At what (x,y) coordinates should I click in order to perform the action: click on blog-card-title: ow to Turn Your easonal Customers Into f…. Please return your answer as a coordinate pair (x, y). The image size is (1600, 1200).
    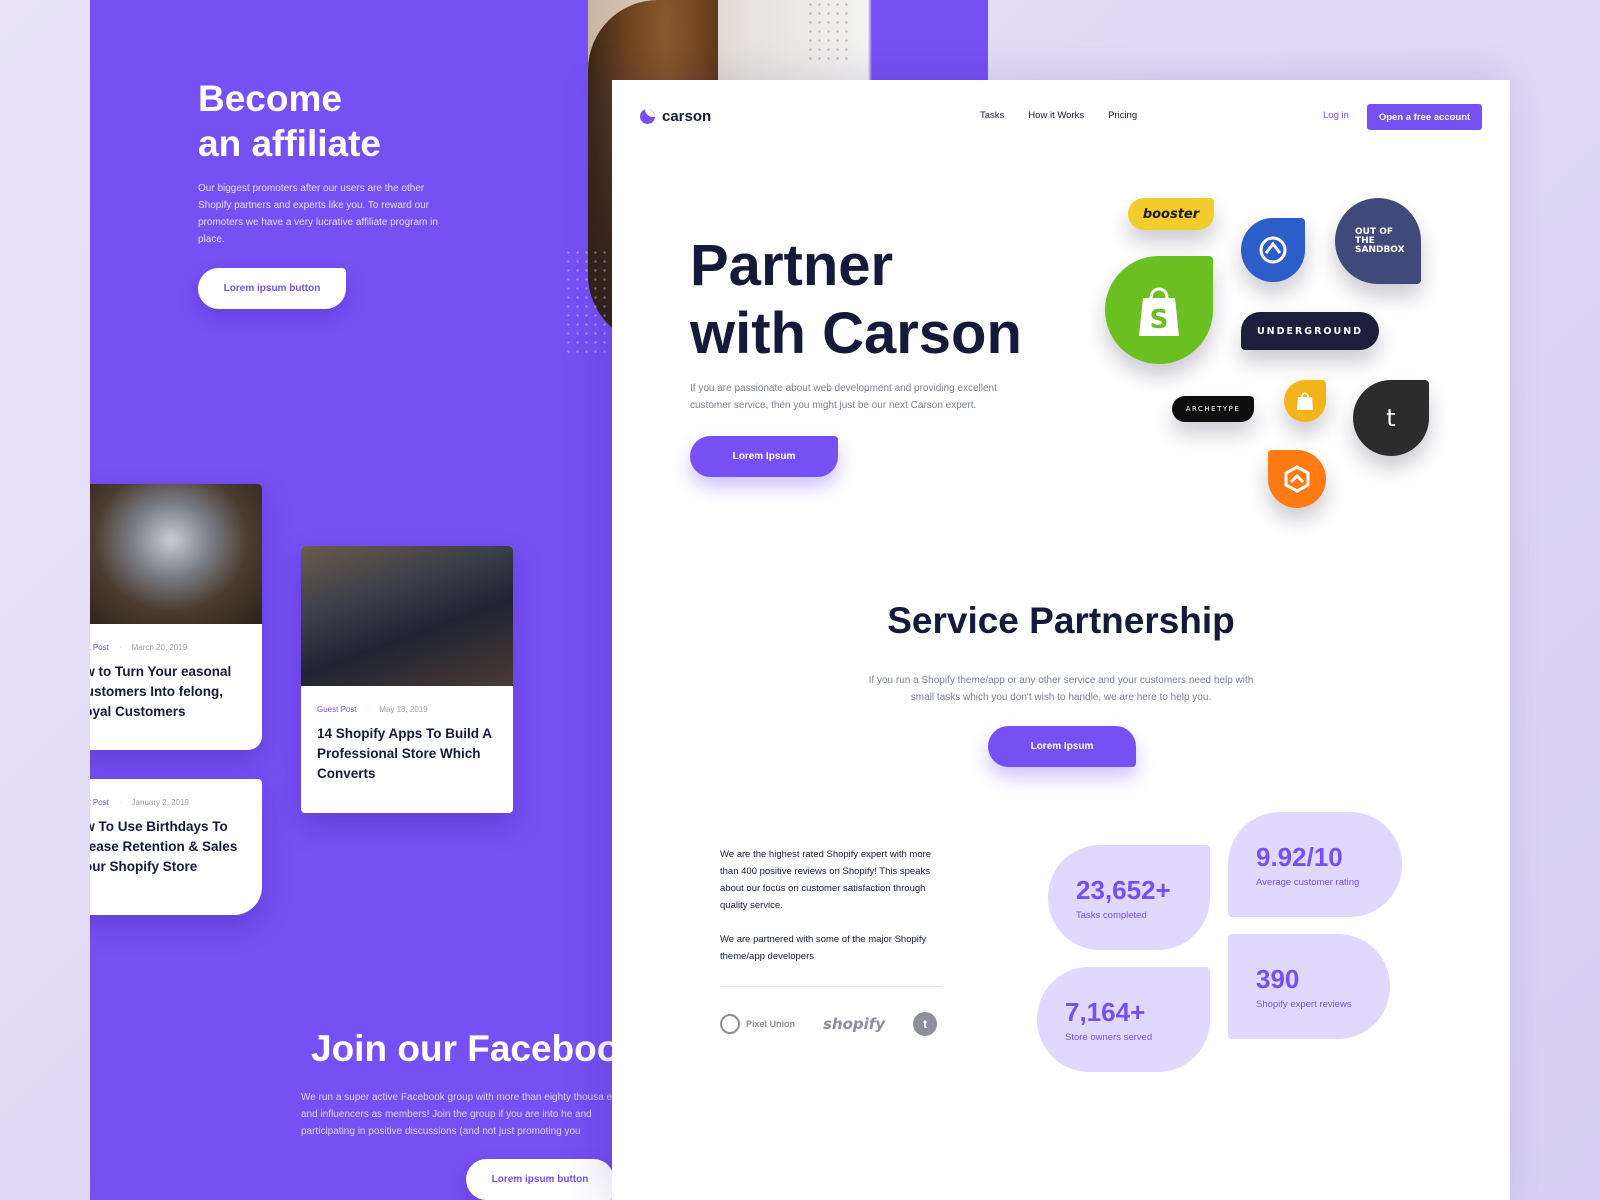
    Looking at the image, I should click on (161, 691).